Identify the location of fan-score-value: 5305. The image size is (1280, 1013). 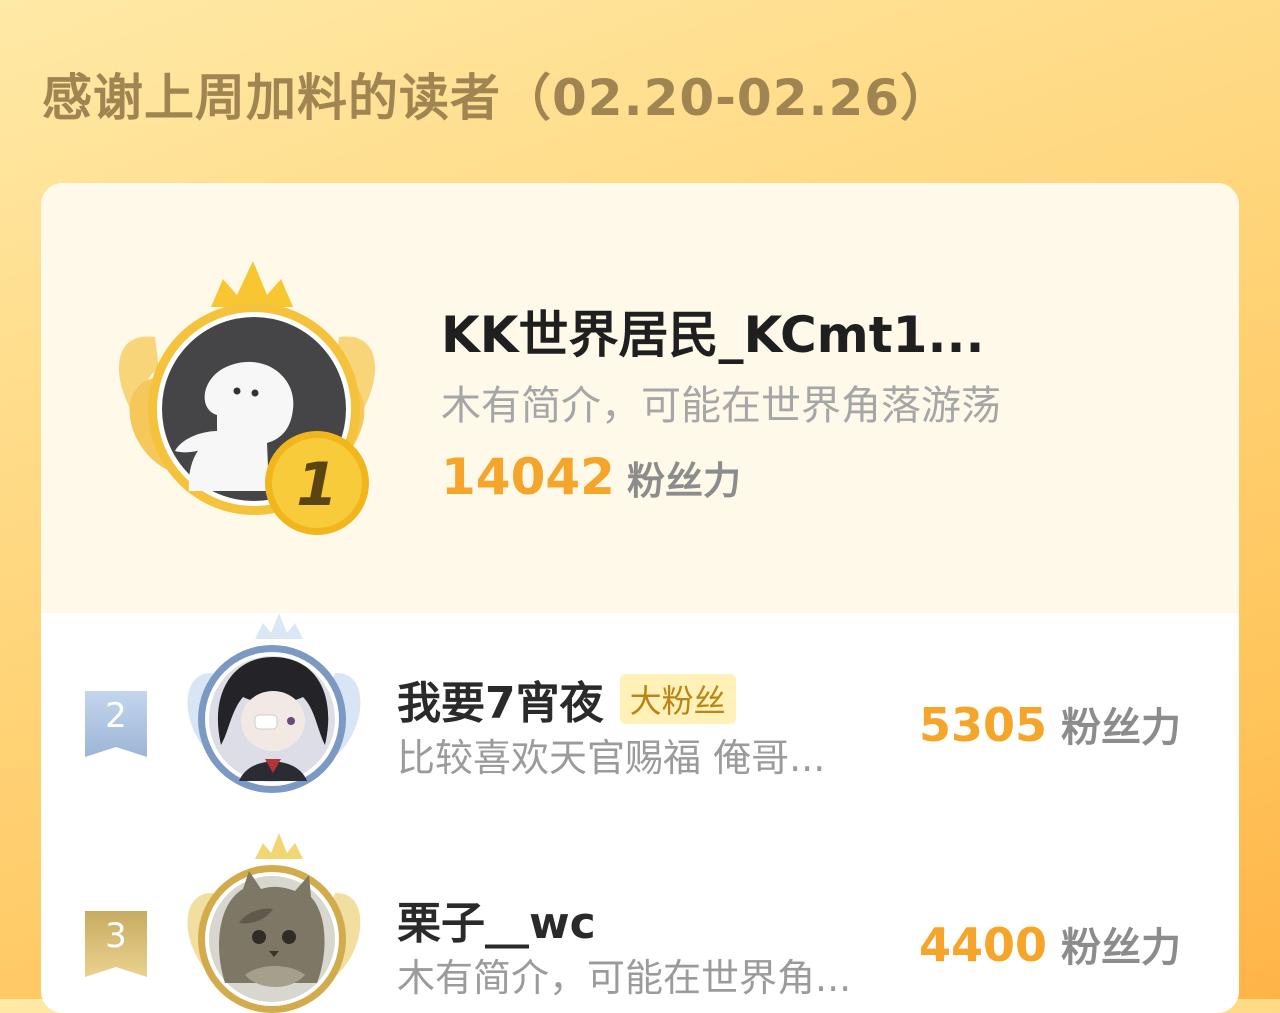
(983, 725).